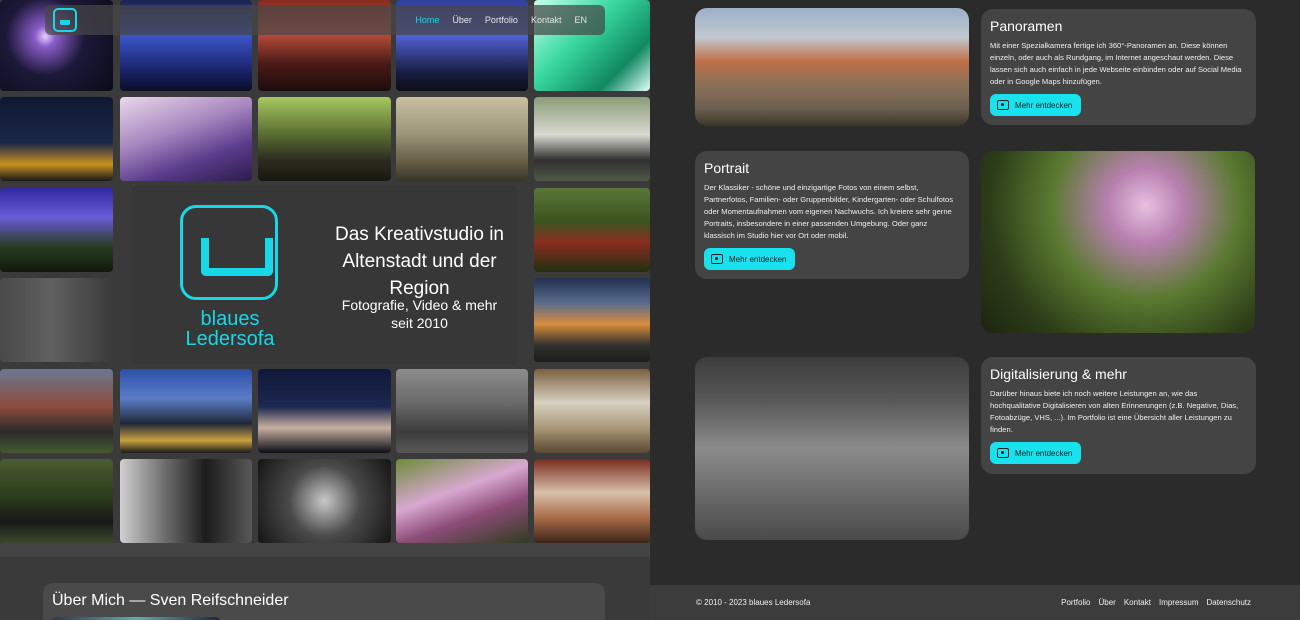 Image resolution: width=1300 pixels, height=620 pixels. I want to click on footer-link-datenschutz: Datenschutz, so click(1229, 602).